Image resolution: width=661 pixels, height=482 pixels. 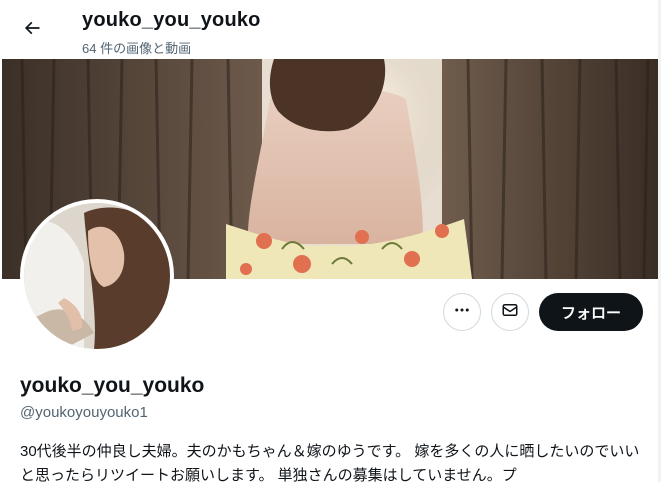 What do you see at coordinates (330, 30) in the screenshot?
I see `profile-header: youko_you_youko 64 件の画像と動画` at bounding box center [330, 30].